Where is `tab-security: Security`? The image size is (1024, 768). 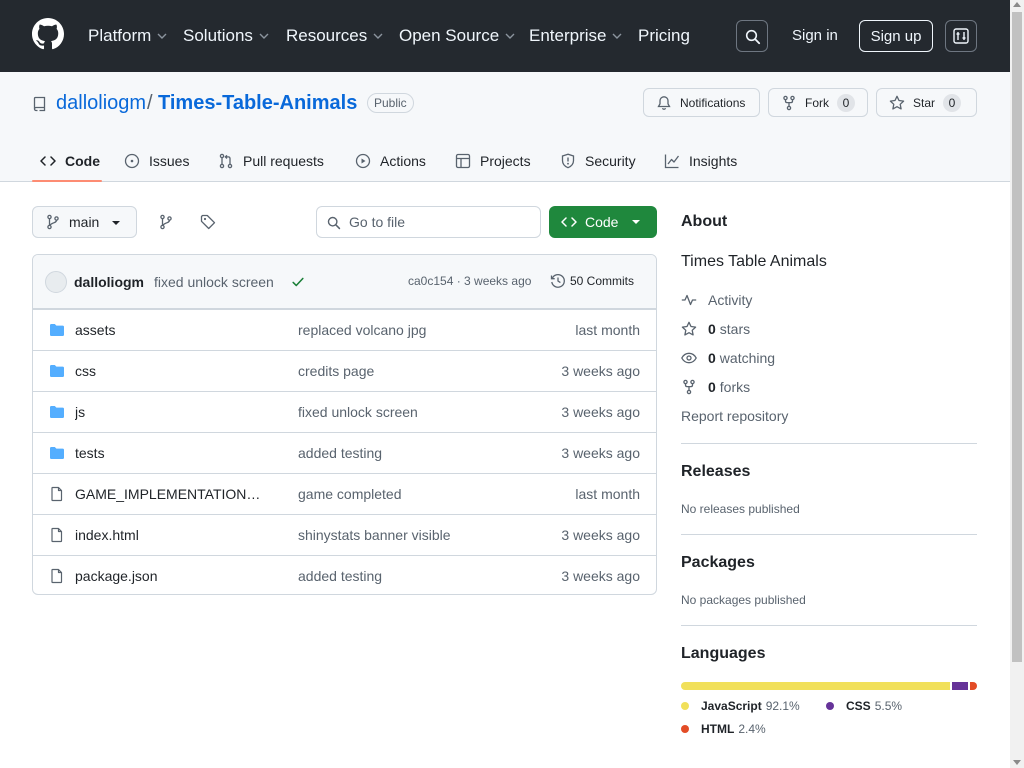
tab-security: Security is located at coordinates (598, 161).